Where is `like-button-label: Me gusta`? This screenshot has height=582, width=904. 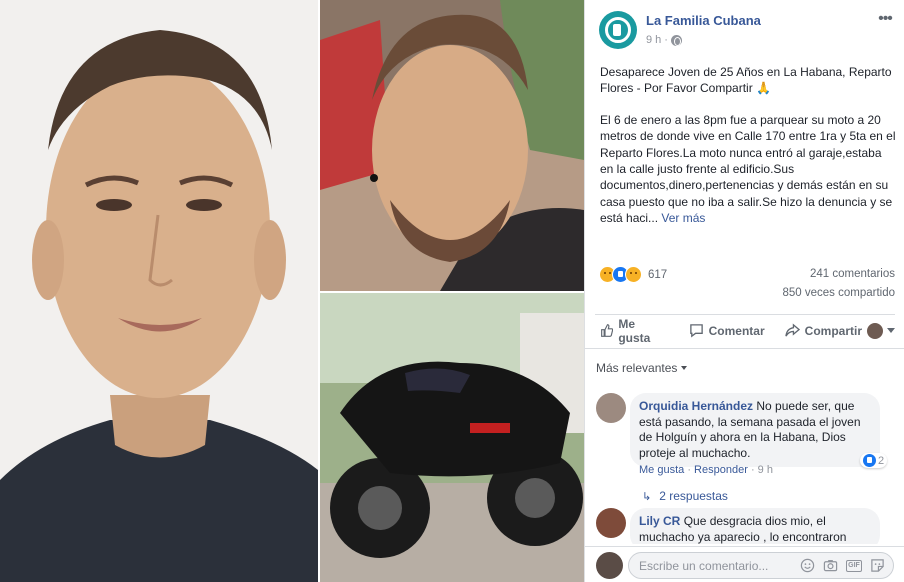 like-button-label: Me gusta is located at coordinates (634, 330).